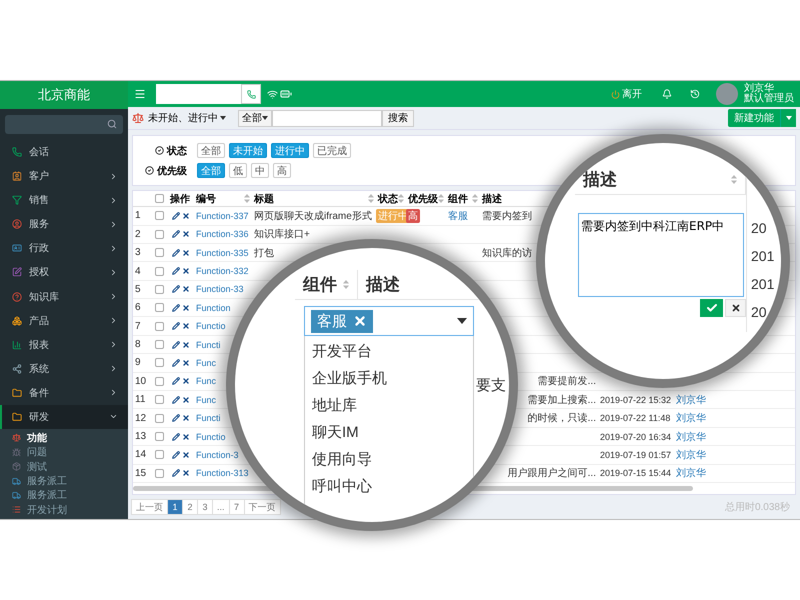 The height and width of the screenshot is (600, 800). I want to click on view-dropdown: 未开始、进行中, so click(187, 118).